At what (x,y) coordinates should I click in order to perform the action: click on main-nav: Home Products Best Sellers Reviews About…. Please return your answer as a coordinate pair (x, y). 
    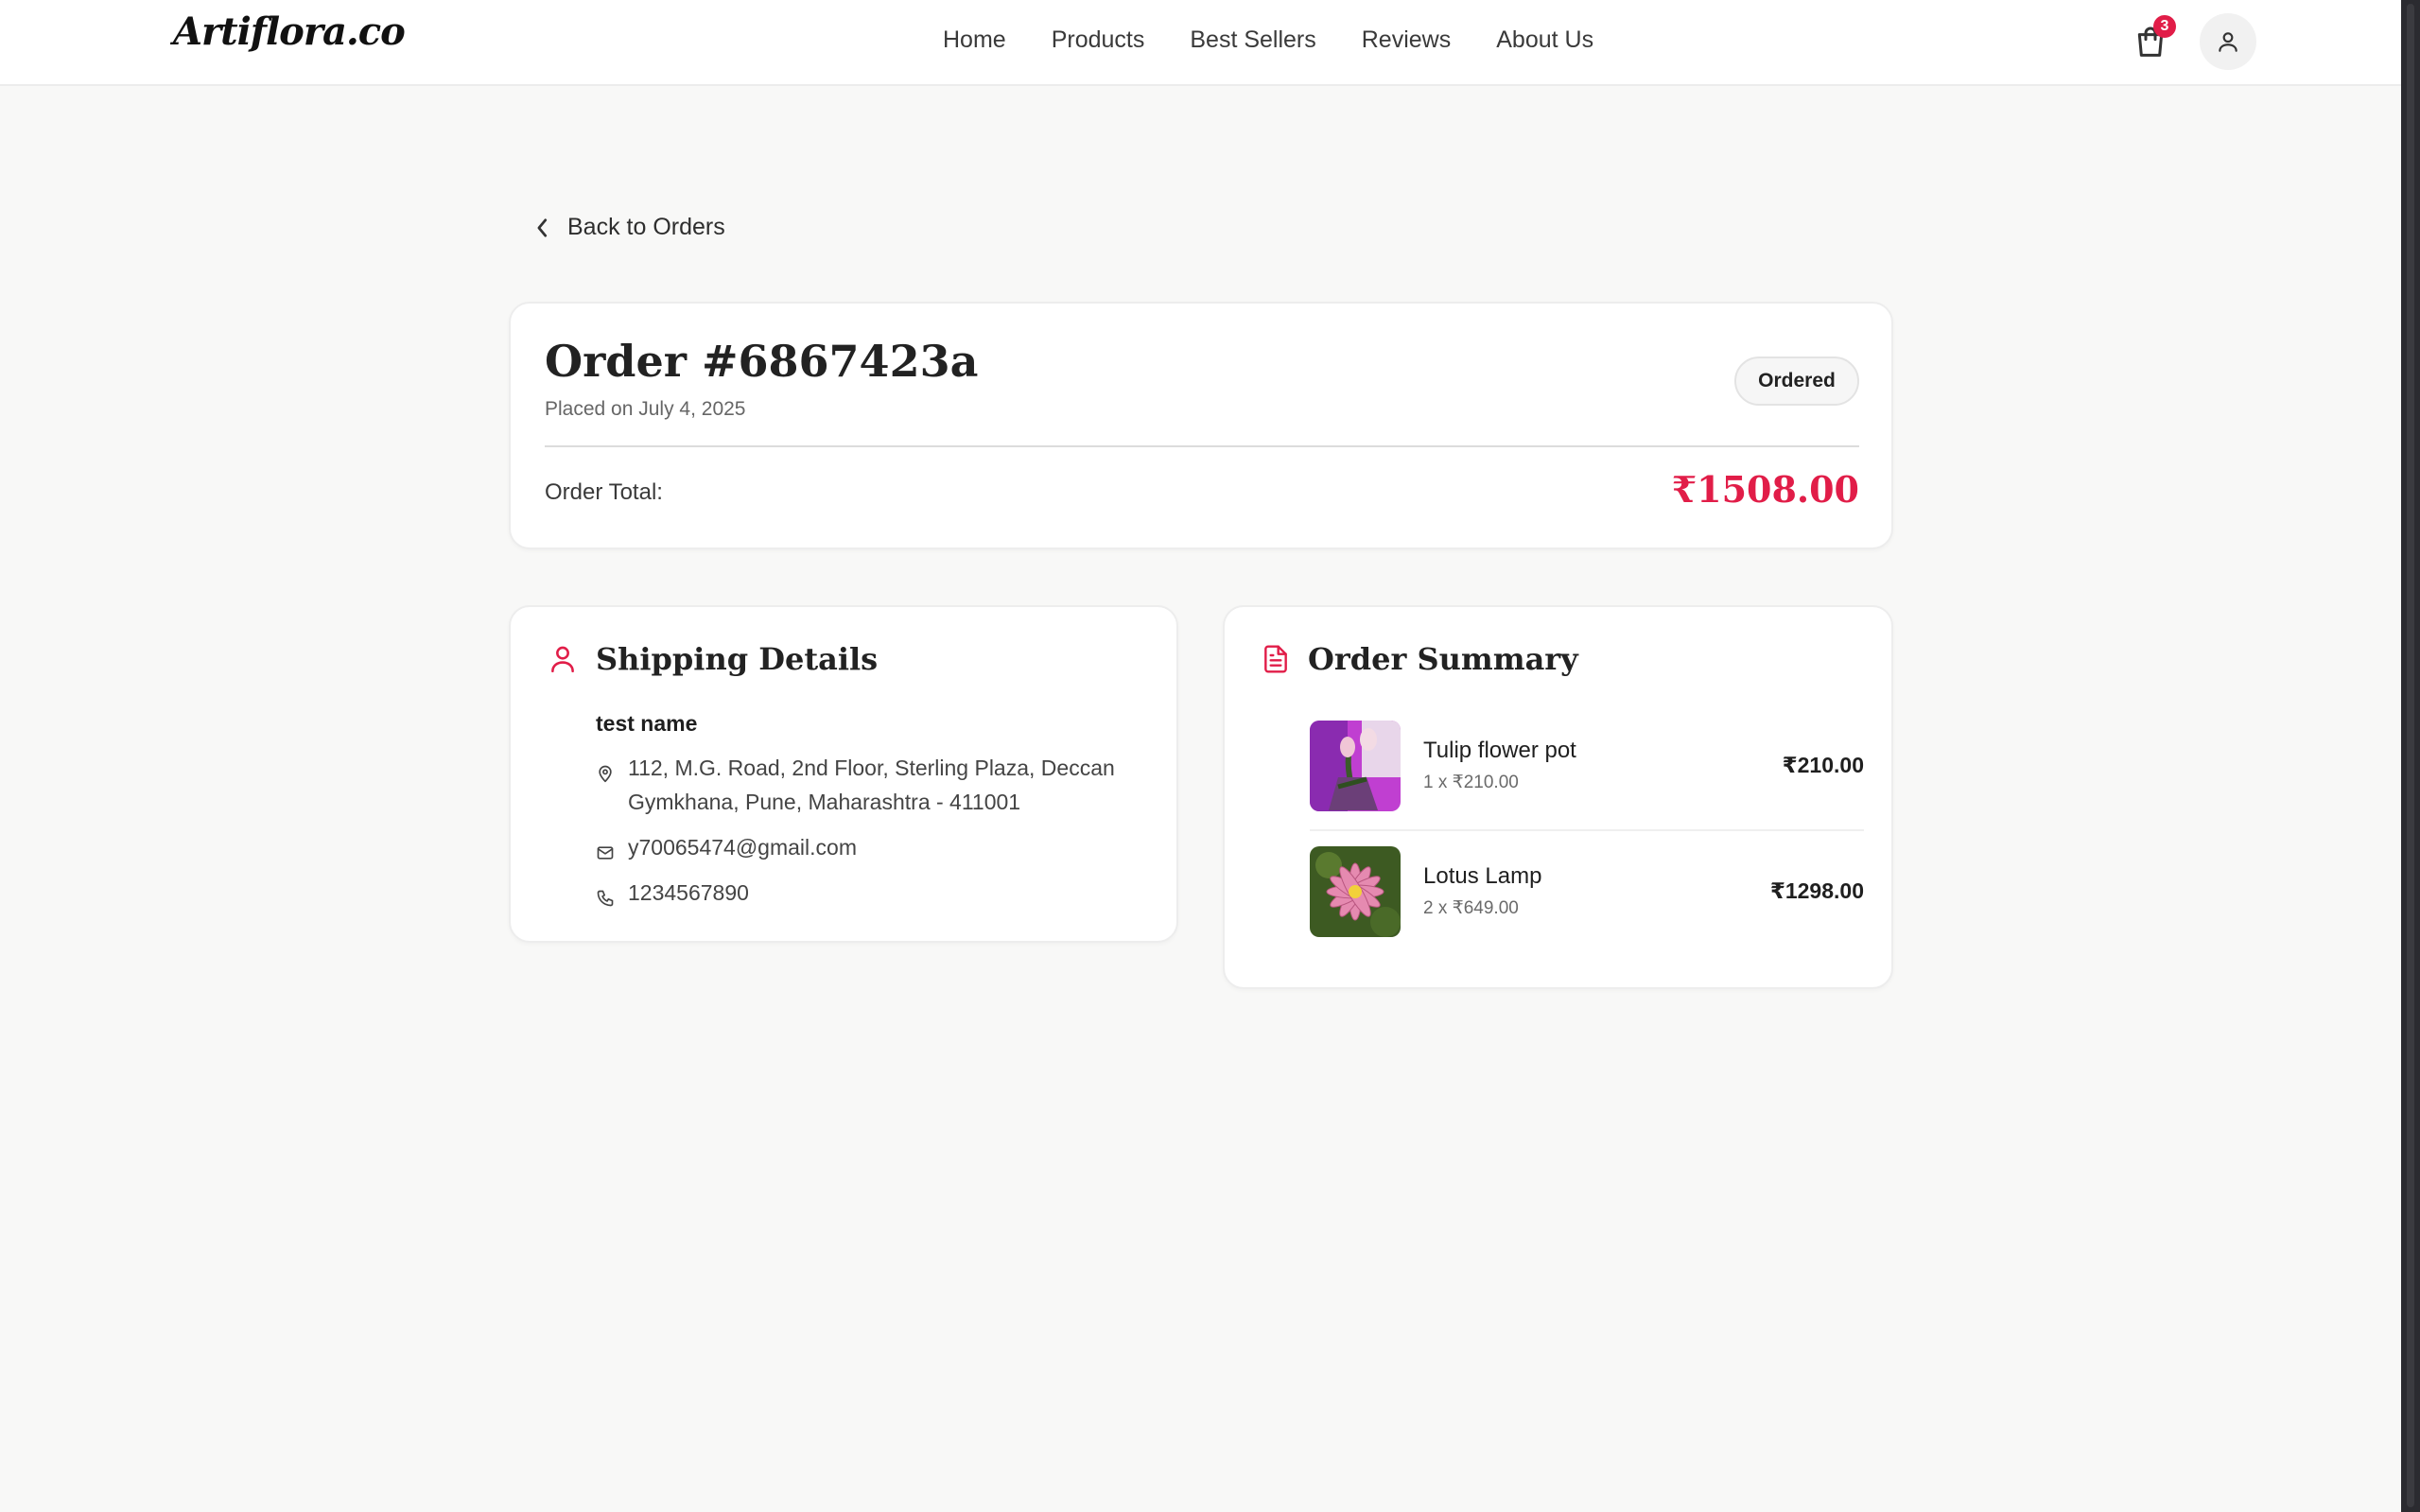
    Looking at the image, I should click on (1268, 40).